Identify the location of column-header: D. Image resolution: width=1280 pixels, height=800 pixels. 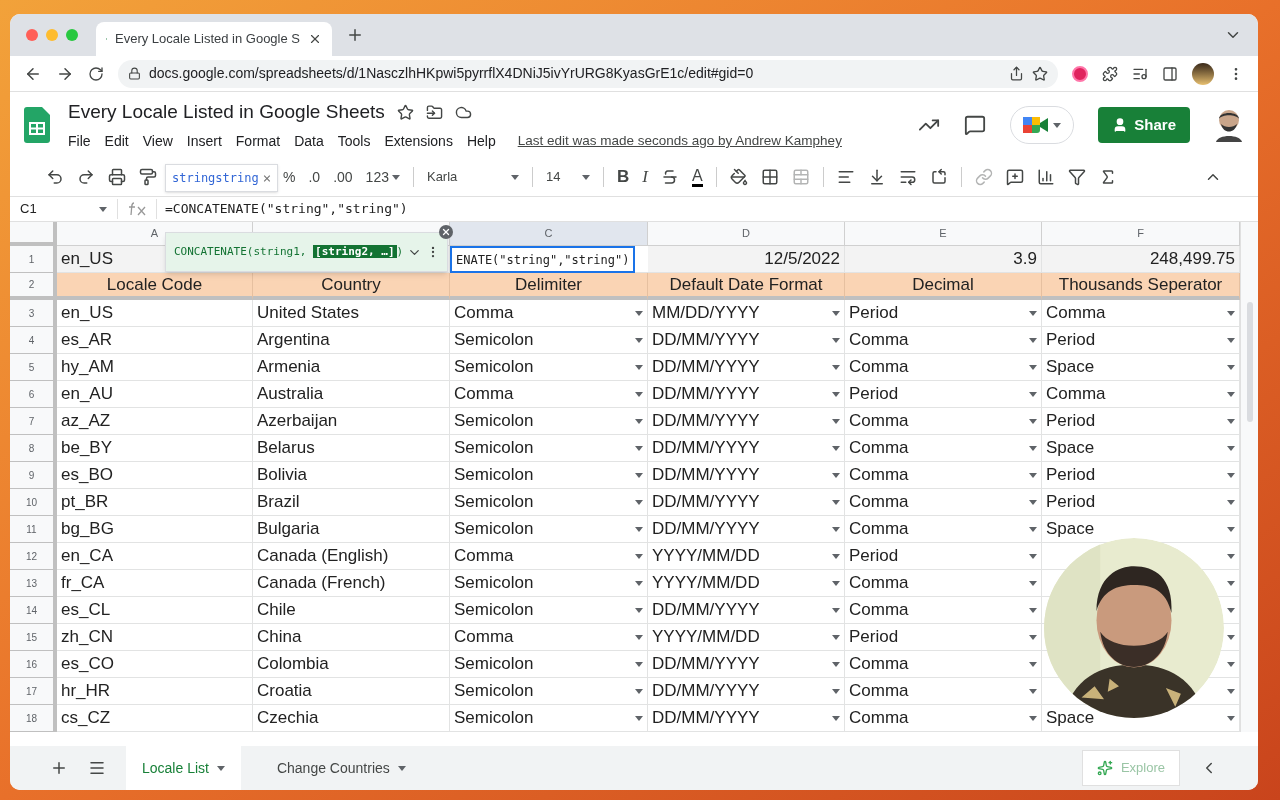
(746, 234).